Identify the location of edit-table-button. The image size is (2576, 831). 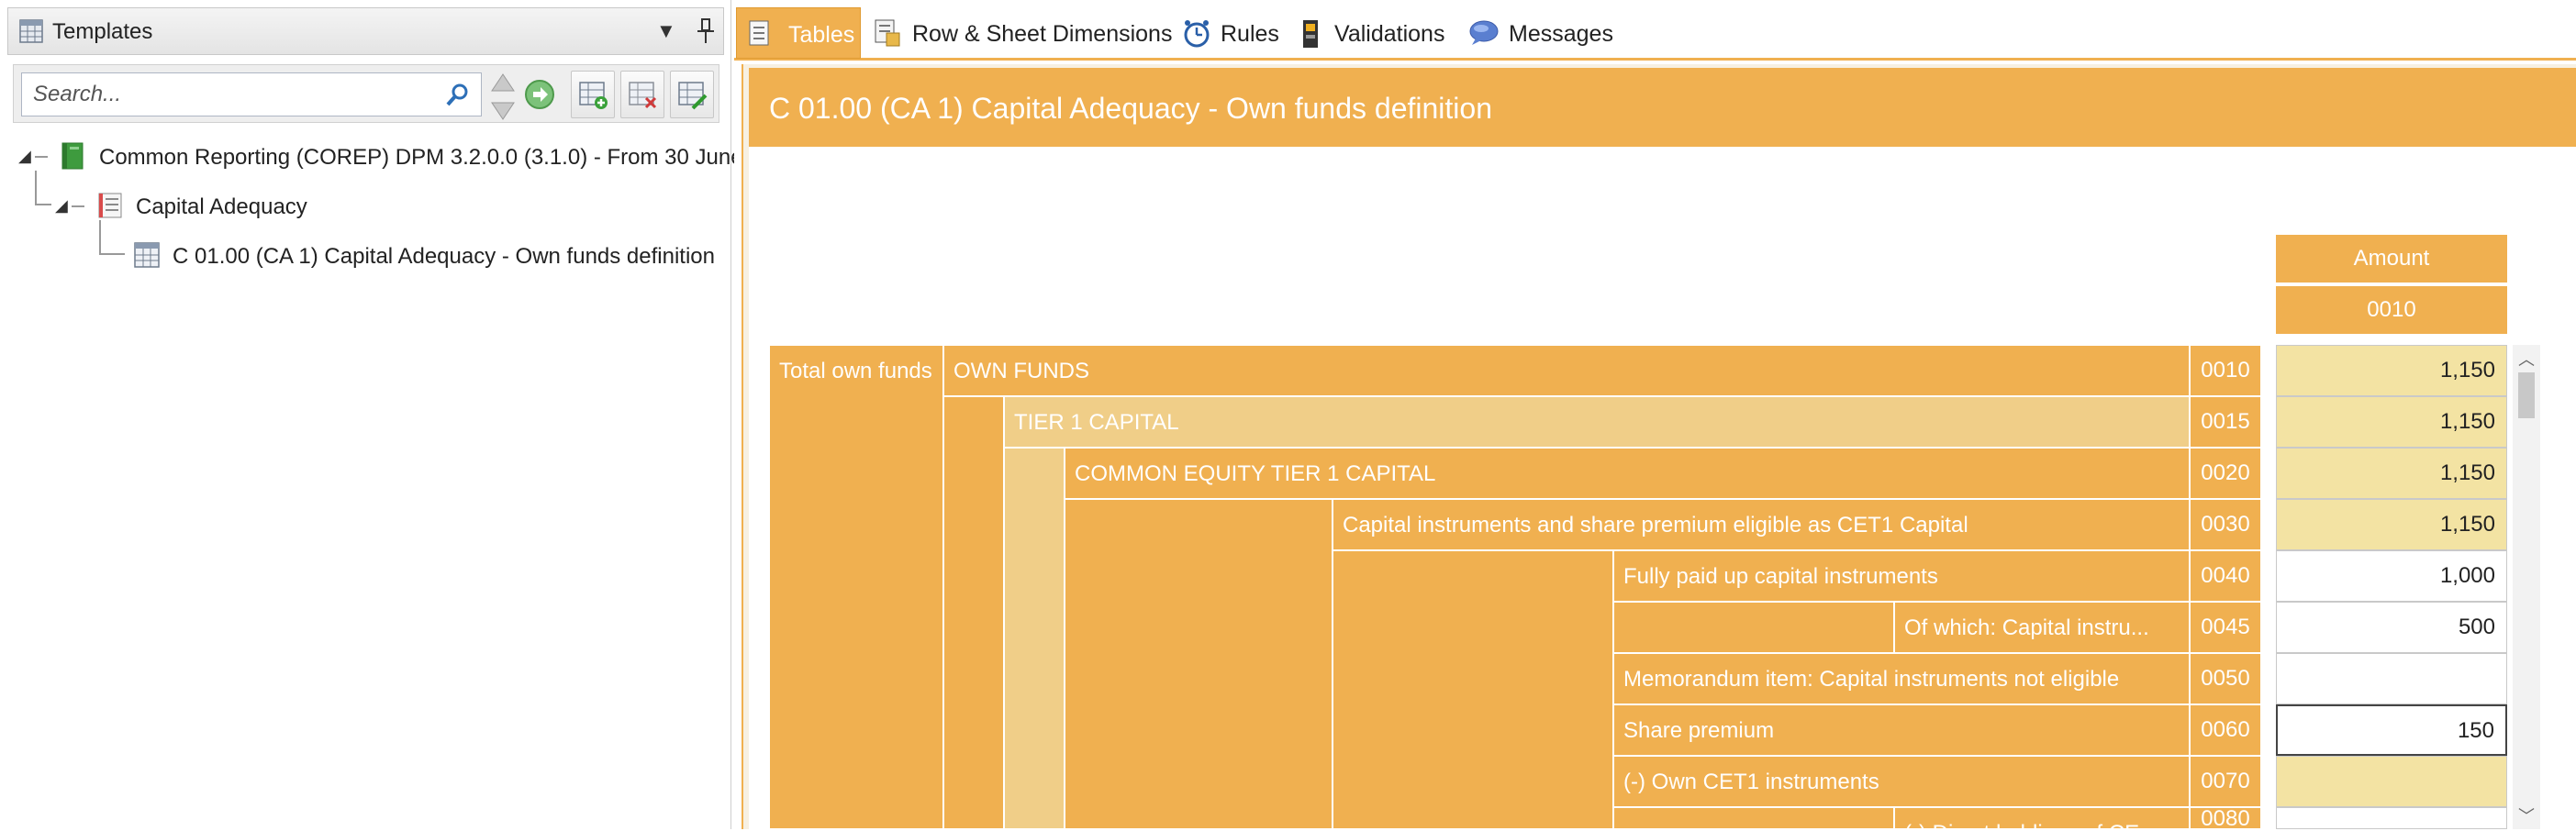
(692, 94).